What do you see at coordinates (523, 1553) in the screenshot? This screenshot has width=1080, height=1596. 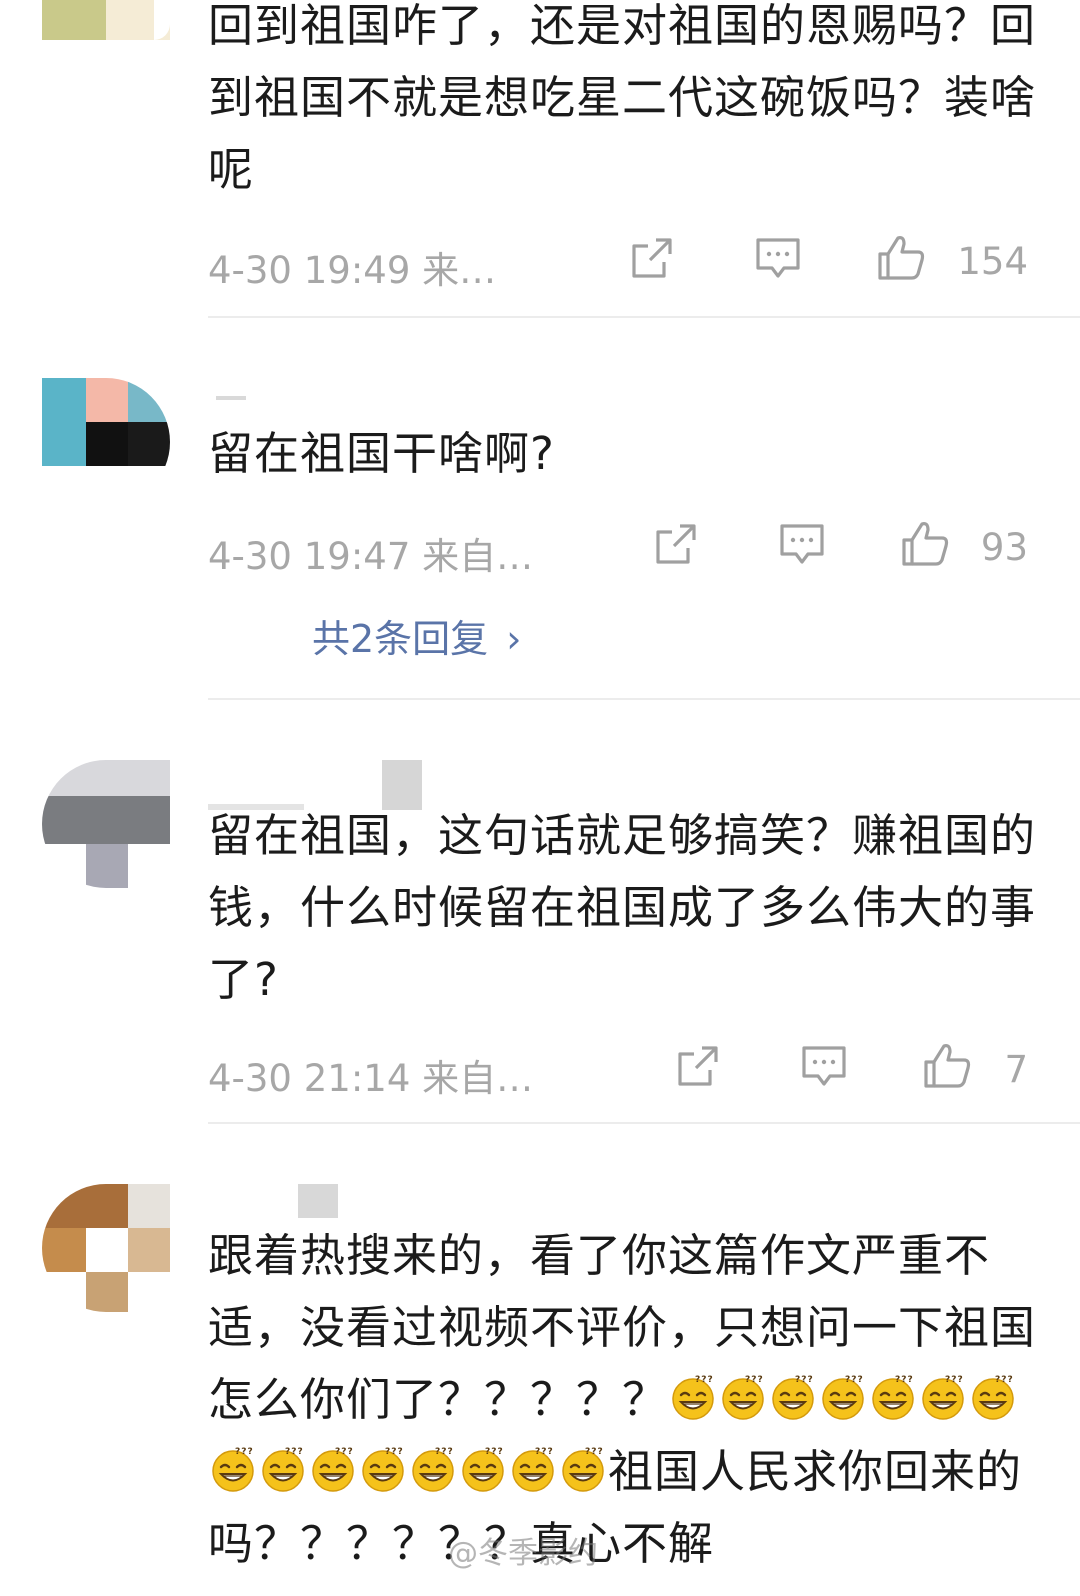 I see `watermark: @冬季影约` at bounding box center [523, 1553].